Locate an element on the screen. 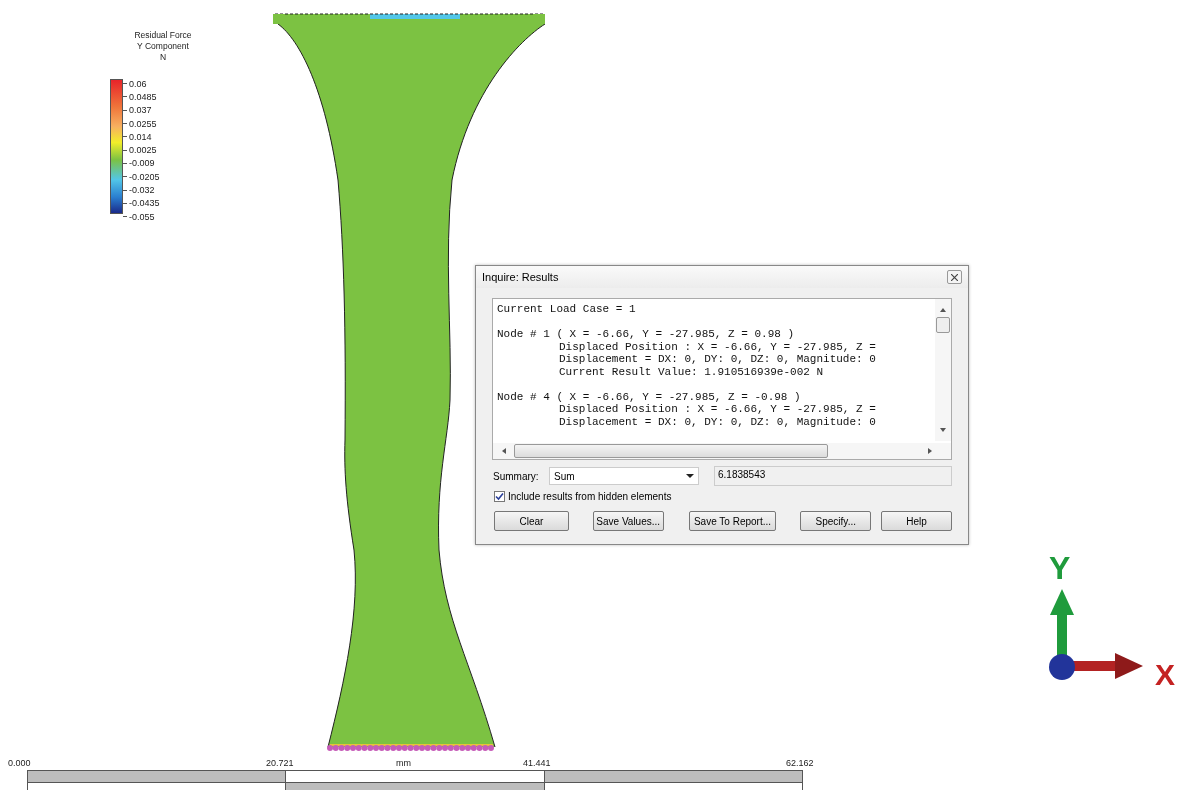  result-field: 6.1838543 is located at coordinates (833, 476).